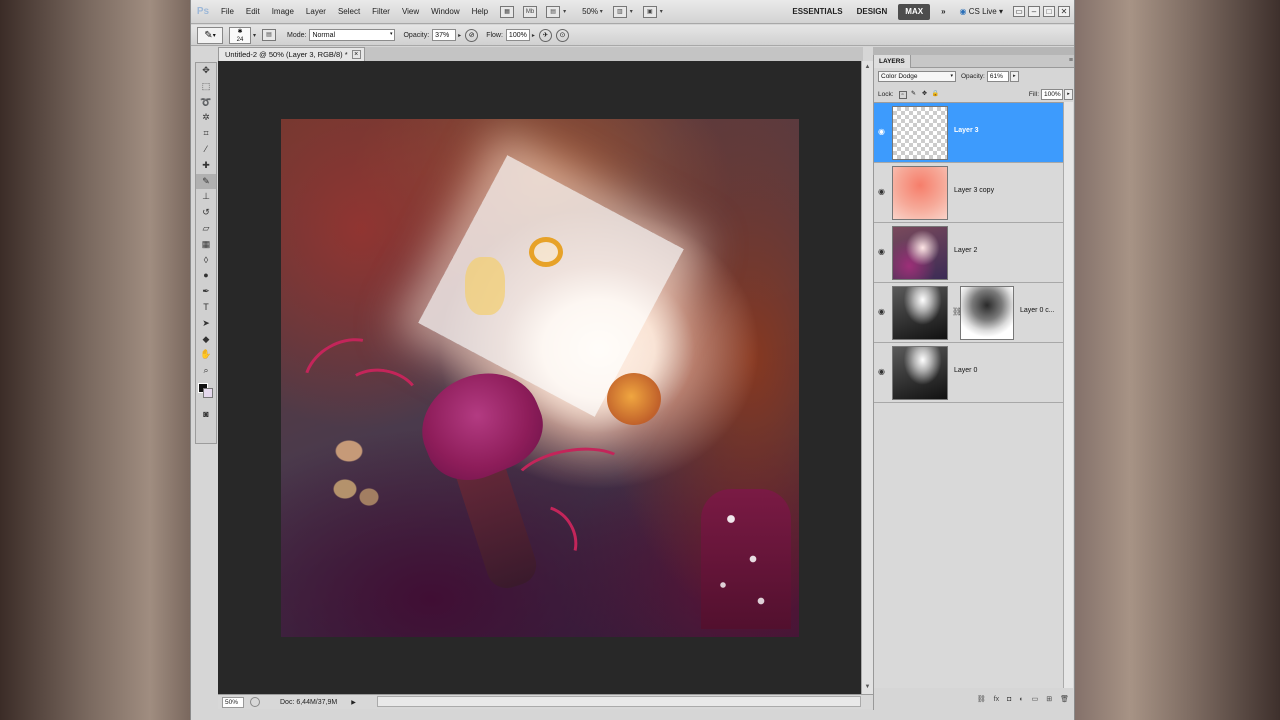 The height and width of the screenshot is (720, 1280). Describe the element at coordinates (867, 687) in the screenshot. I see `scroll-down-icon: ▼` at that location.